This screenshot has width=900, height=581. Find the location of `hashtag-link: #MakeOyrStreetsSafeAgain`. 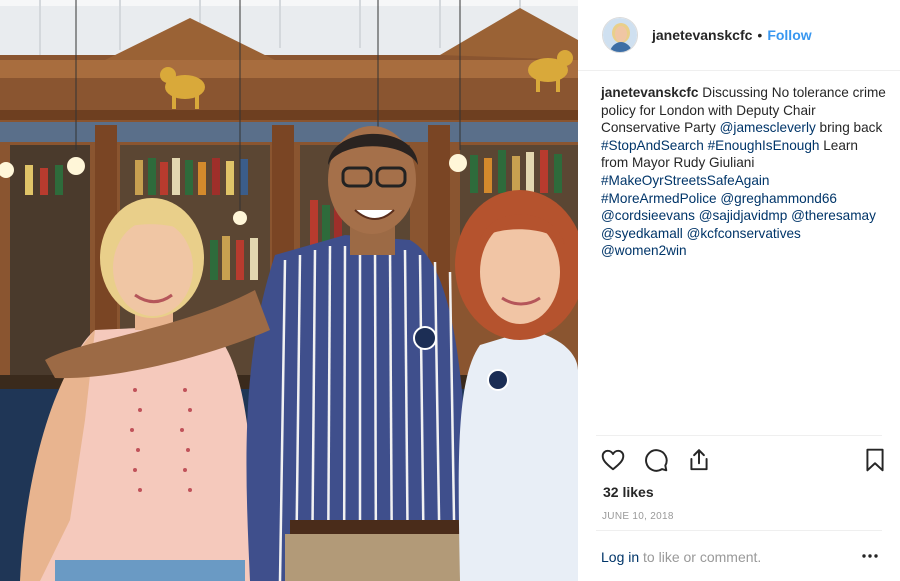

hashtag-link: #MakeOyrStreetsSafeAgain is located at coordinates (685, 180).